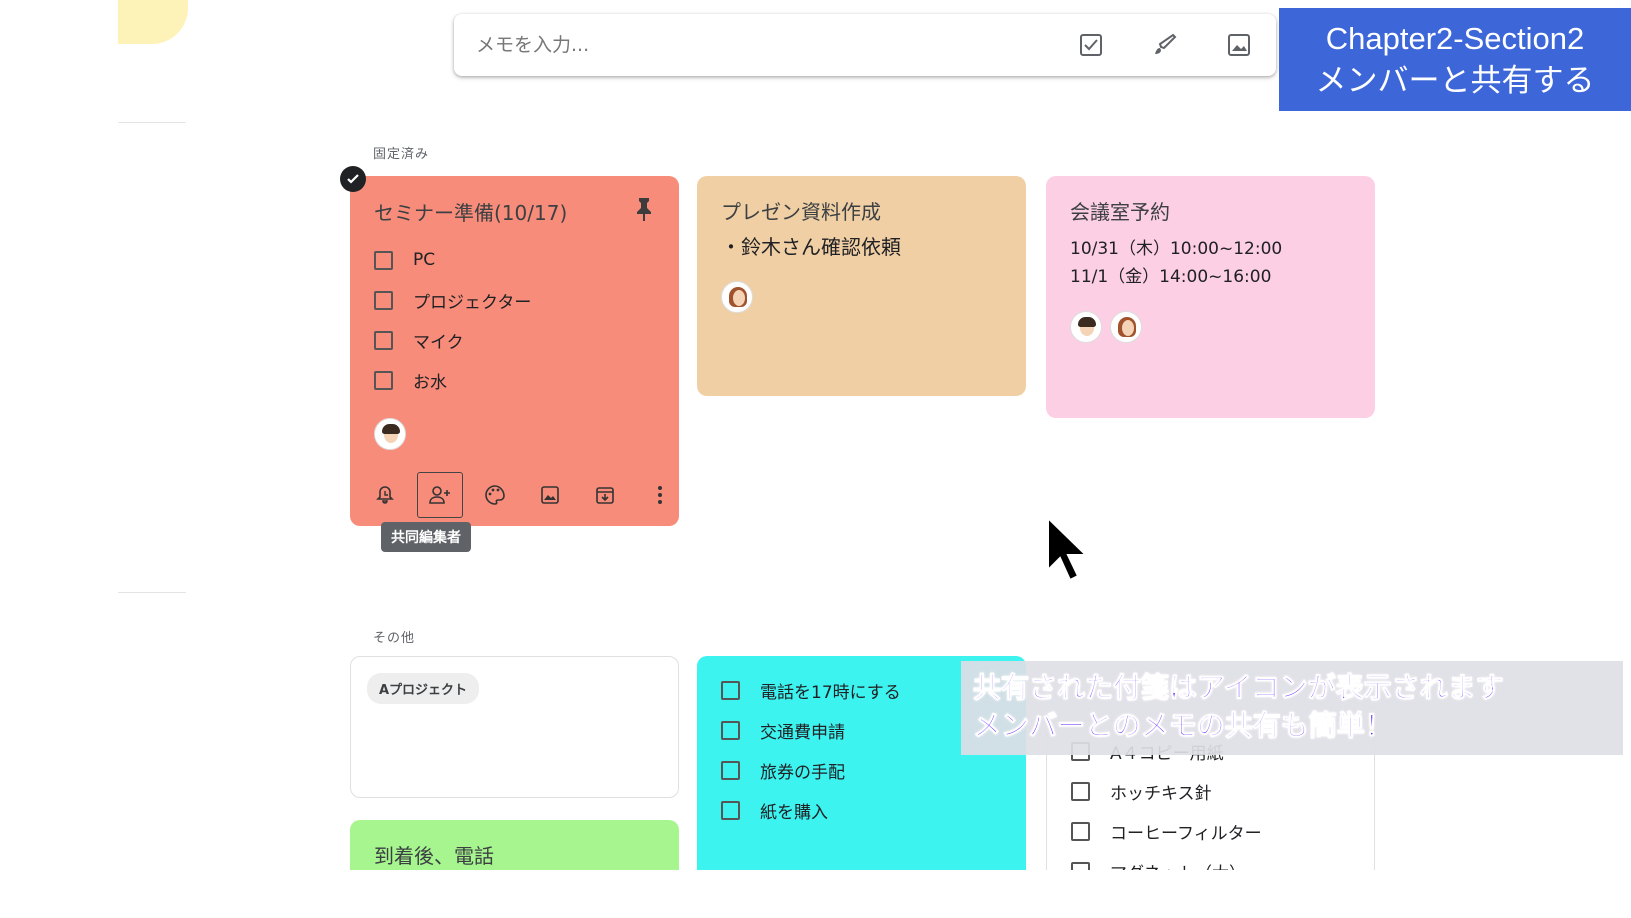  What do you see at coordinates (153, 22) in the screenshot?
I see `sidebar-active-highlight` at bounding box center [153, 22].